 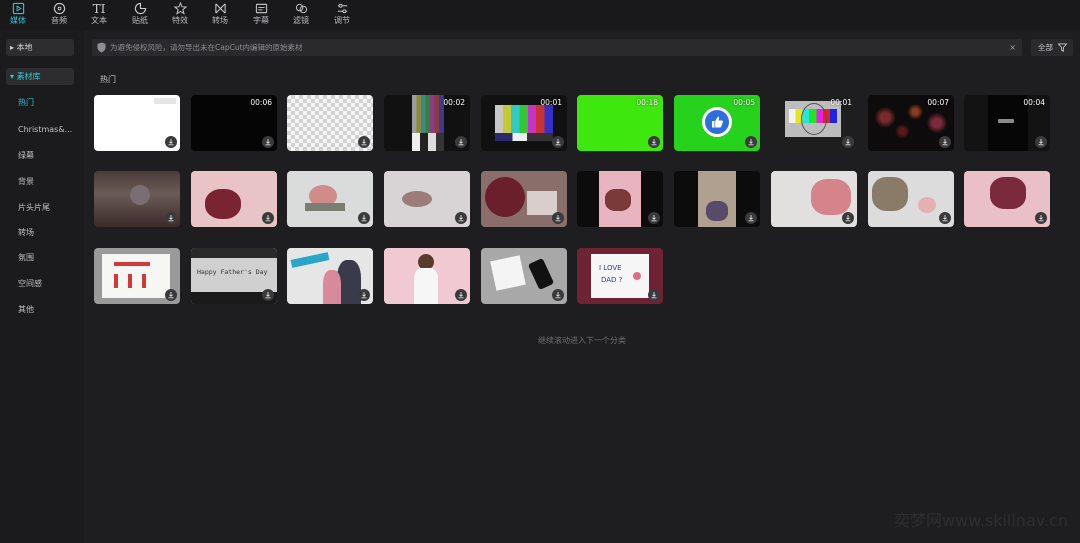 What do you see at coordinates (1012, 47) in the screenshot?
I see `close-icon: ×` at bounding box center [1012, 47].